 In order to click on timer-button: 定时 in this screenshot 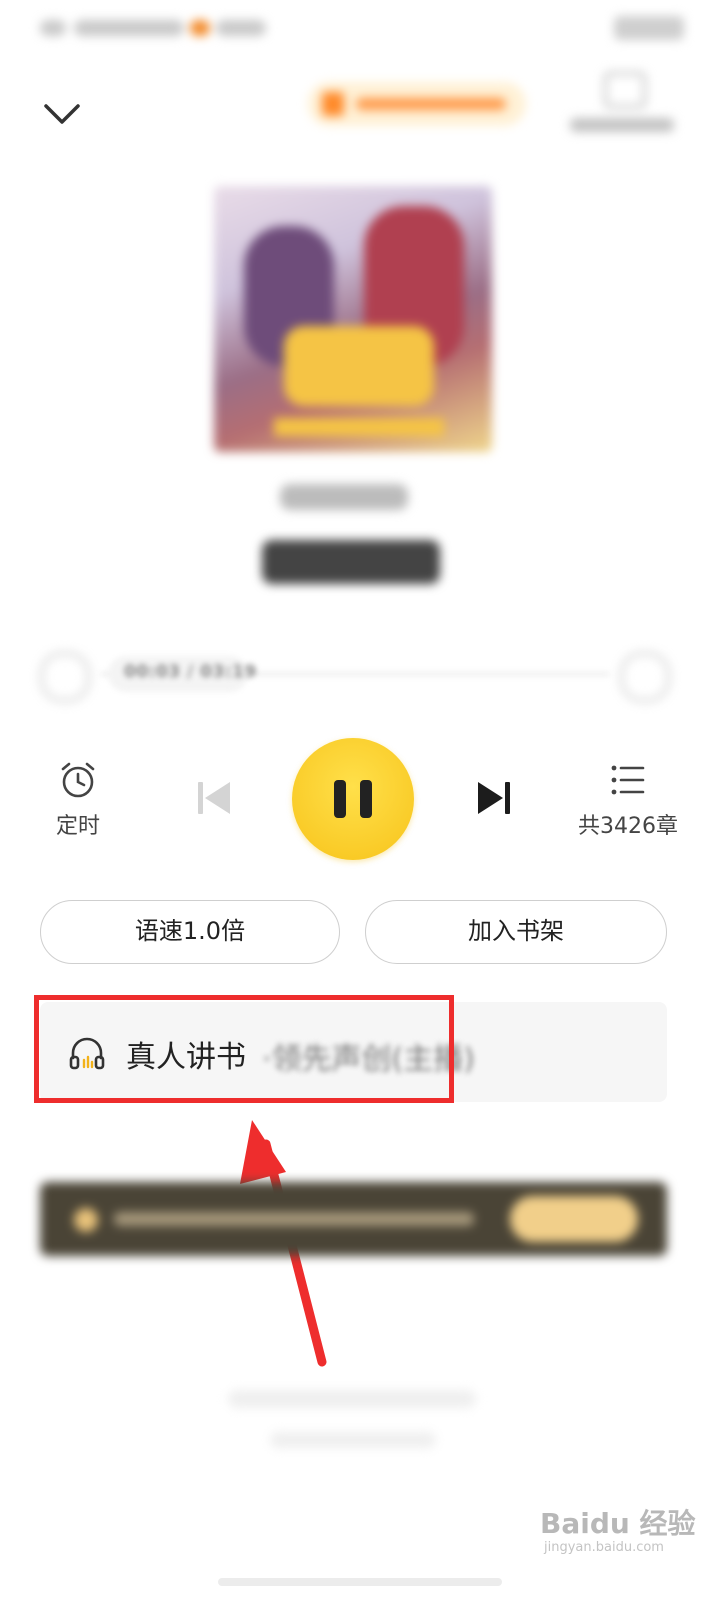, I will do `click(78, 800)`.